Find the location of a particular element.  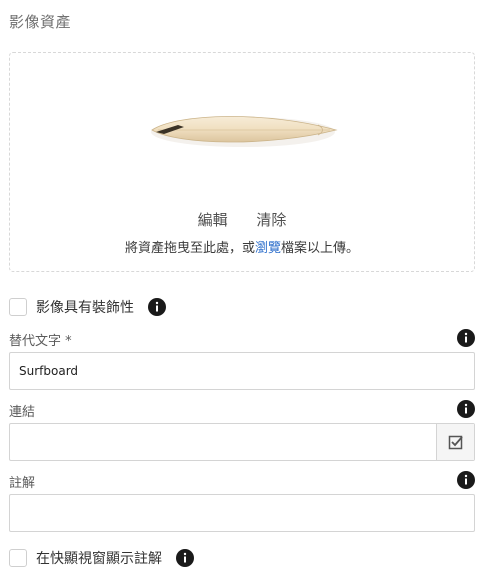

edit-button: 編輯 is located at coordinates (213, 219).